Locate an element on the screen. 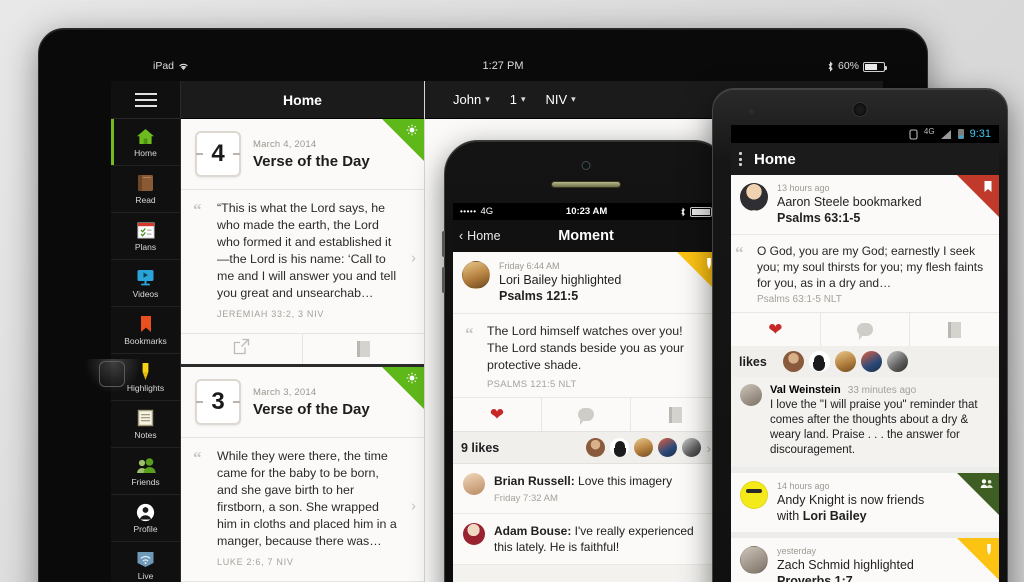 The height and width of the screenshot is (582, 1024). notes-icon is located at coordinates (146, 418).